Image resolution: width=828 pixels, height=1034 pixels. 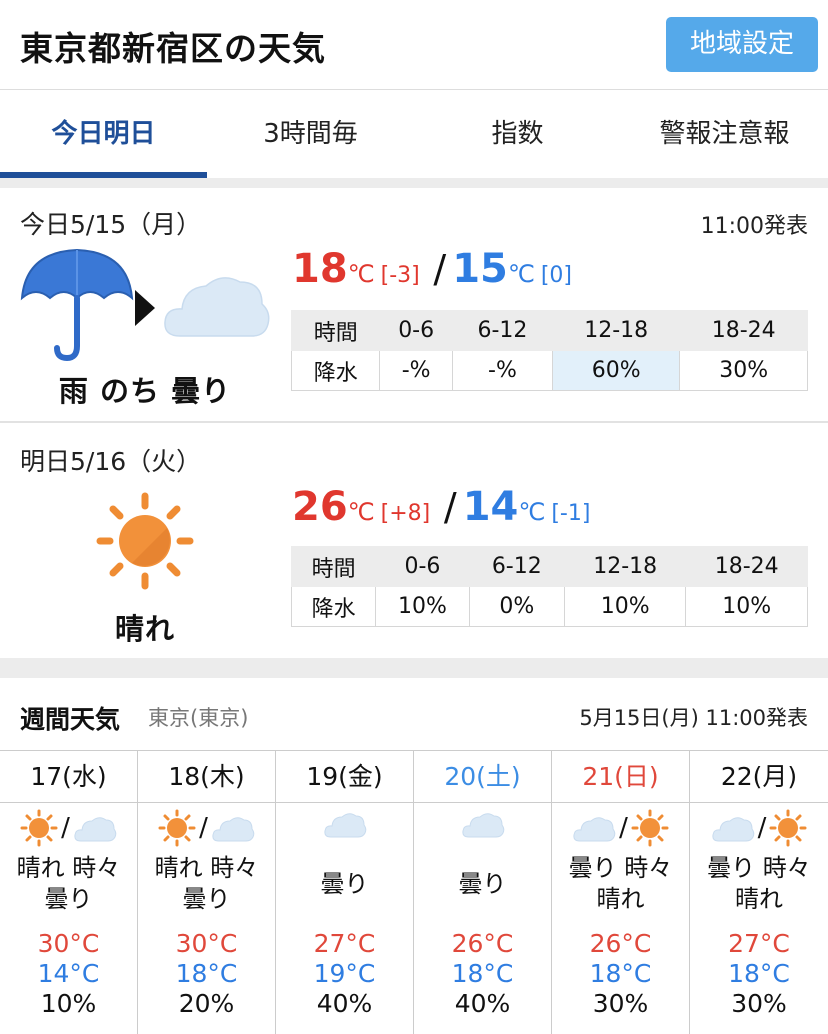 What do you see at coordinates (616, 370) in the screenshot?
I see `table-cell-current: 60%` at bounding box center [616, 370].